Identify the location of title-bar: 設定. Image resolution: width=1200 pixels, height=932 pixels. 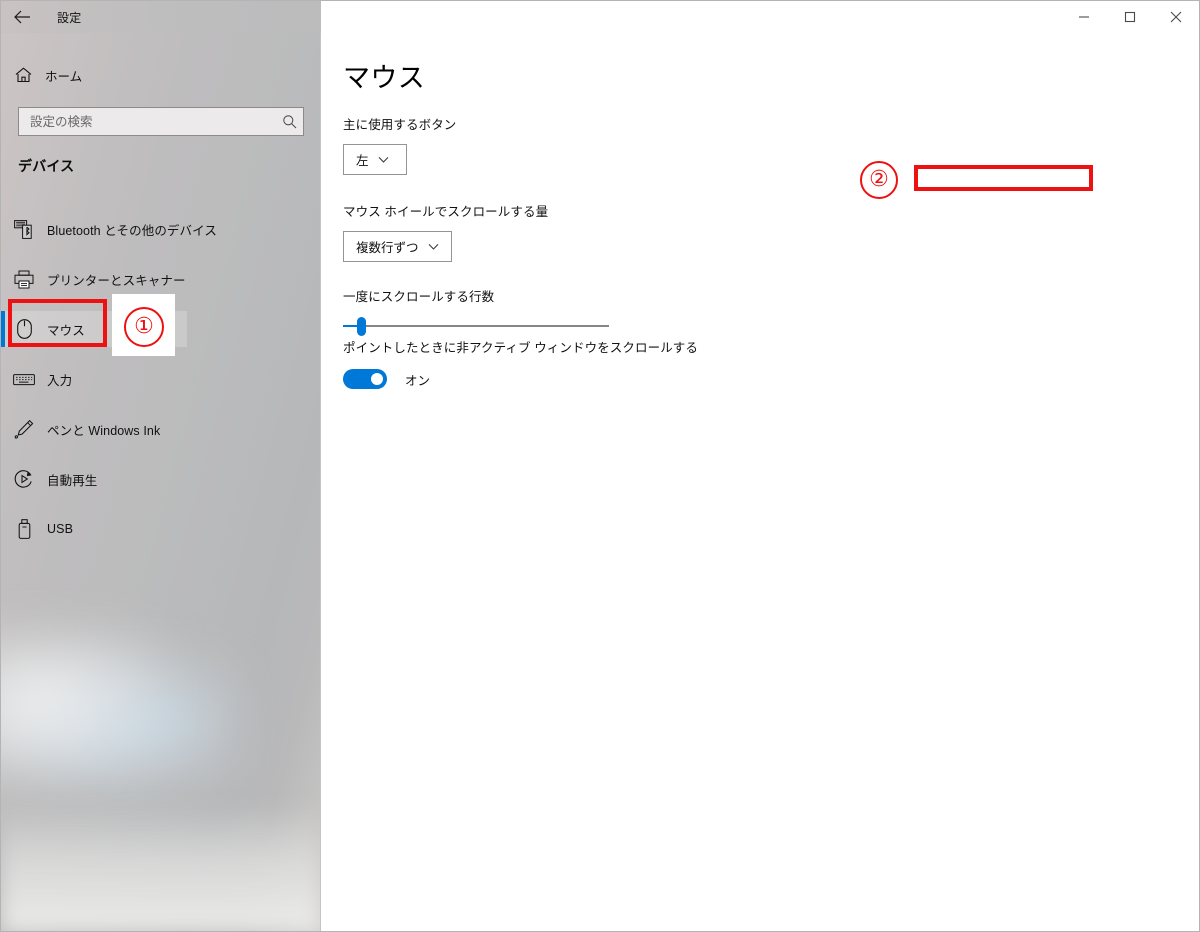
(600, 17).